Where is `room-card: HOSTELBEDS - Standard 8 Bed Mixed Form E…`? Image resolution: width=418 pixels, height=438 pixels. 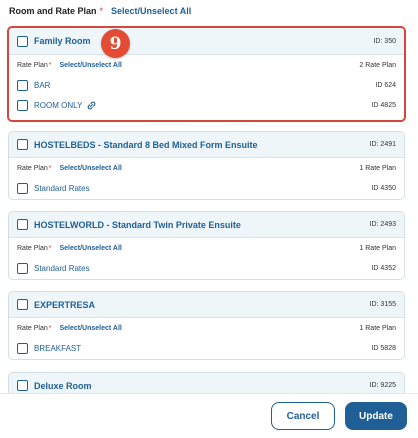
room-card: HOSTELBEDS - Standard 8 Bed Mixed Form E… is located at coordinates (206, 165).